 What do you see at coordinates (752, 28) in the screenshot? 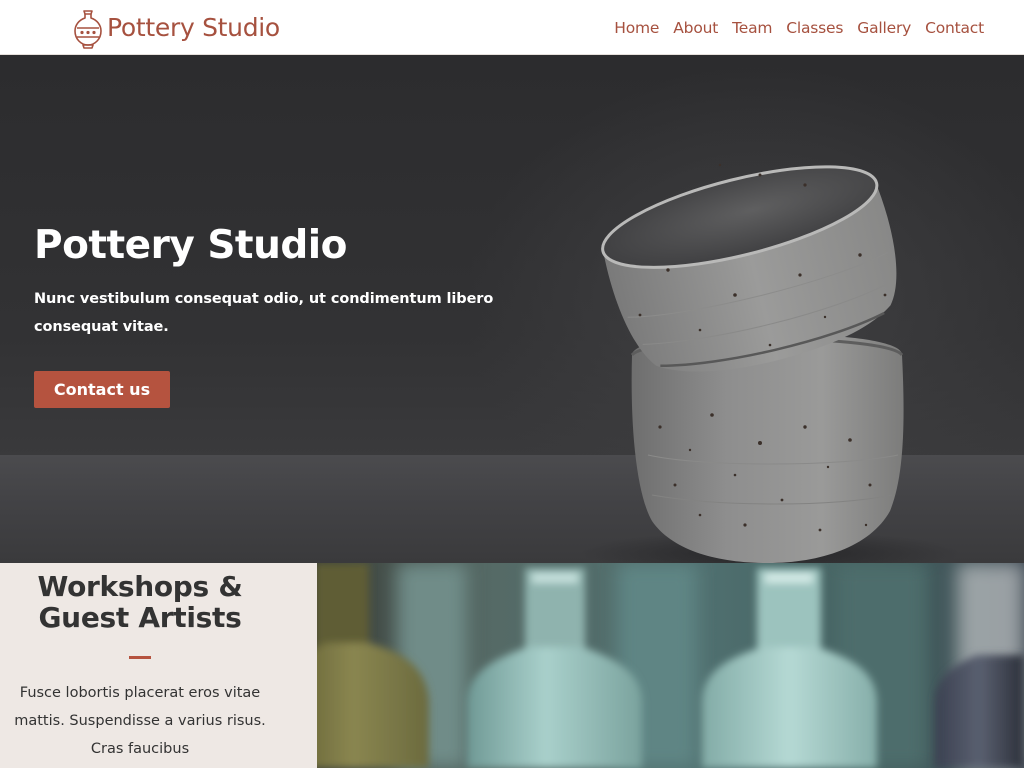
I see `nav-team: Team` at bounding box center [752, 28].